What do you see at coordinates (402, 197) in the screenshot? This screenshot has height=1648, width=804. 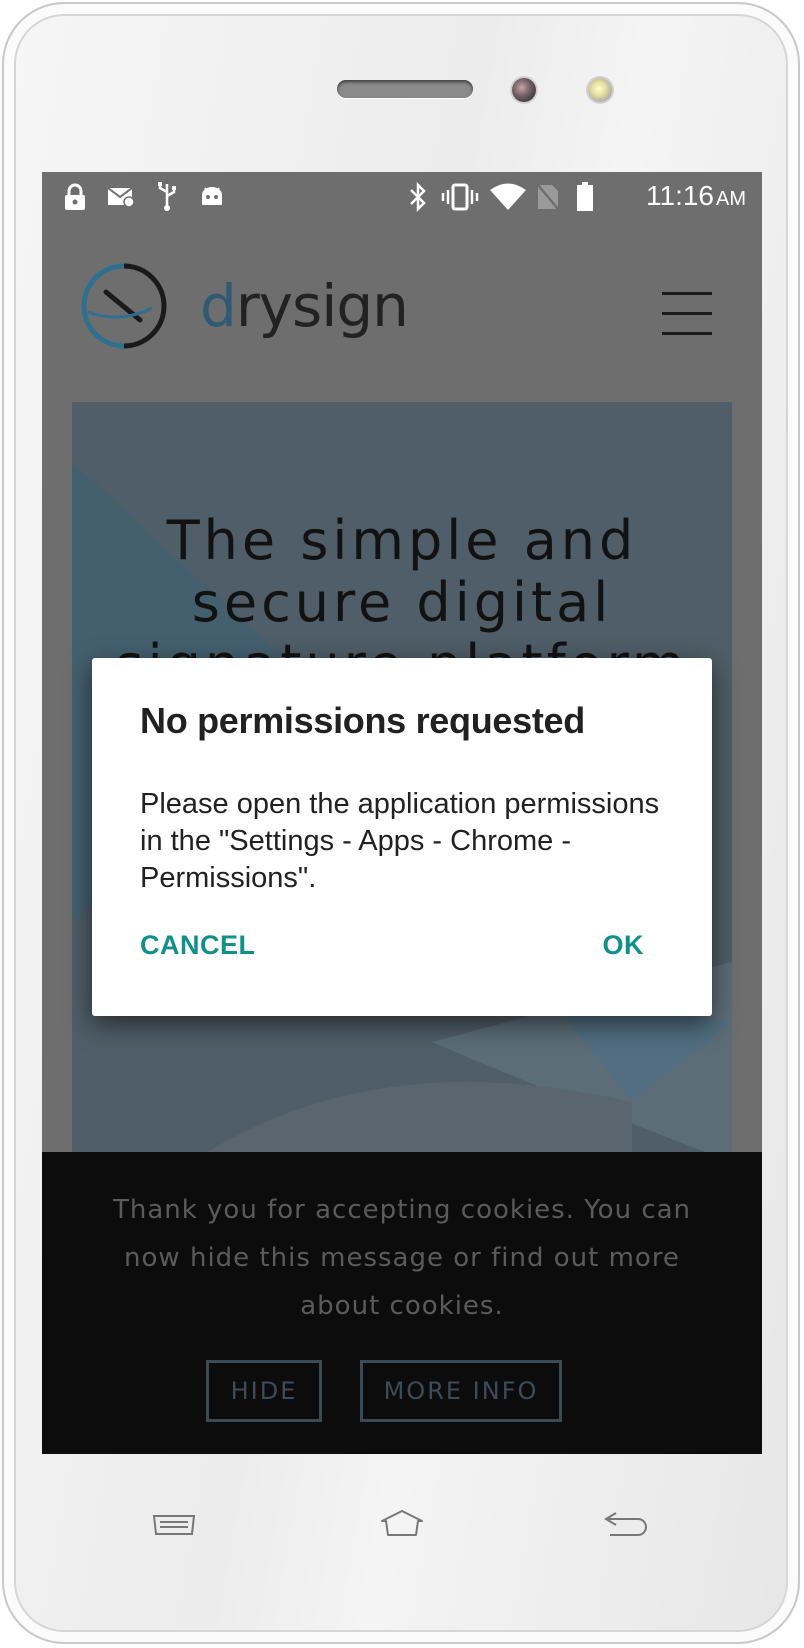 I see `status-bar: 11:16 AM` at bounding box center [402, 197].